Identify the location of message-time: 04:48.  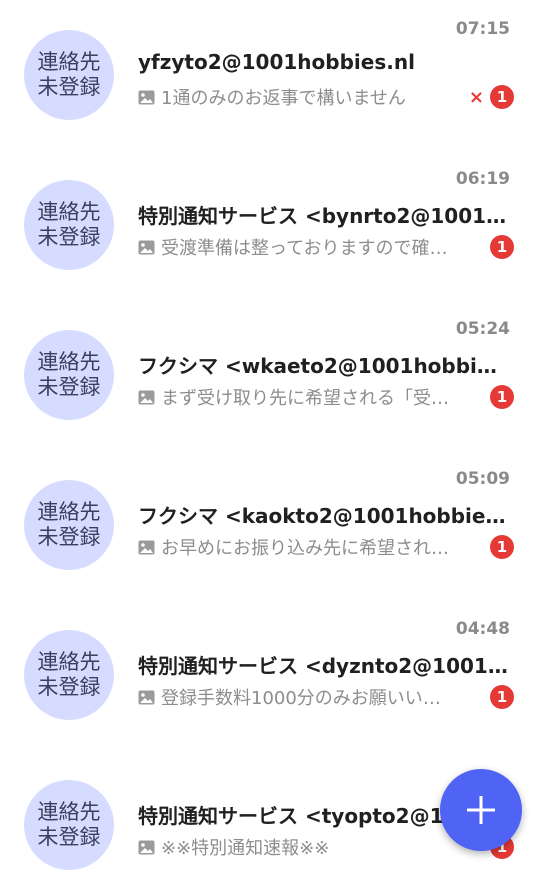
(482, 629).